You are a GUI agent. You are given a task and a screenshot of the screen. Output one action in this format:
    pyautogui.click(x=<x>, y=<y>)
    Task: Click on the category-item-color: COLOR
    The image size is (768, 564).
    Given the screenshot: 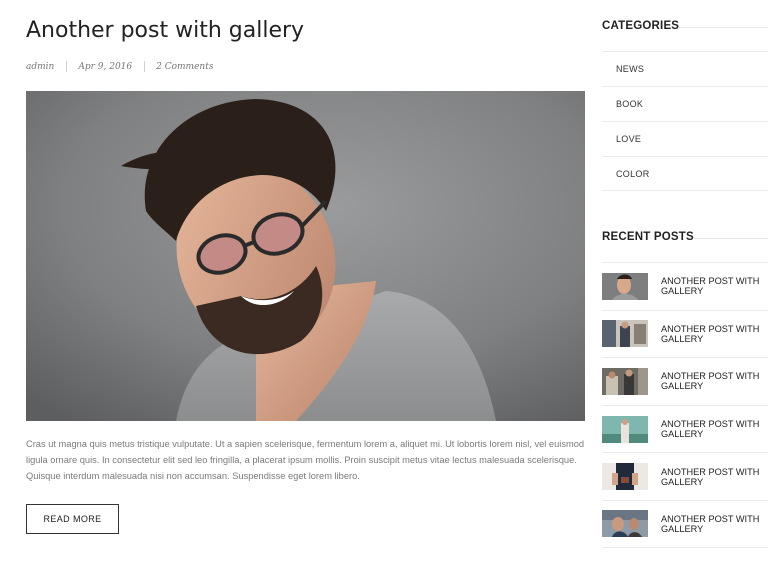 What is the action you would take?
    pyautogui.click(x=685, y=173)
    